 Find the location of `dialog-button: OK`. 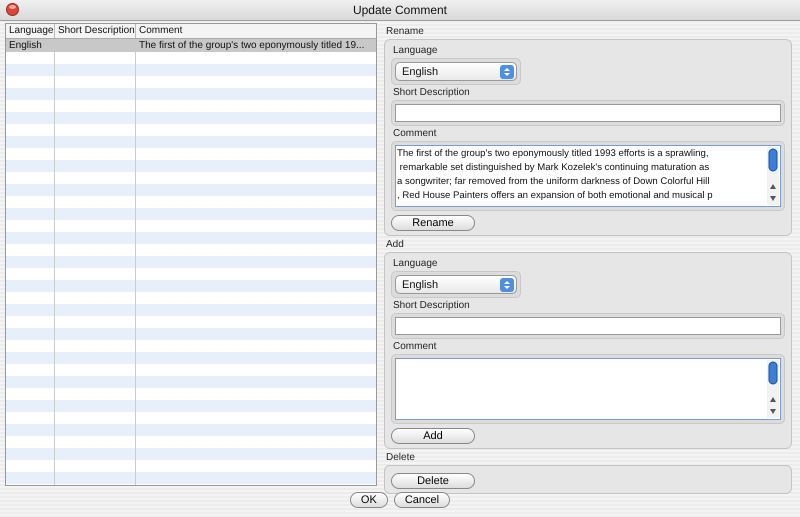

dialog-button: OK is located at coordinates (369, 500).